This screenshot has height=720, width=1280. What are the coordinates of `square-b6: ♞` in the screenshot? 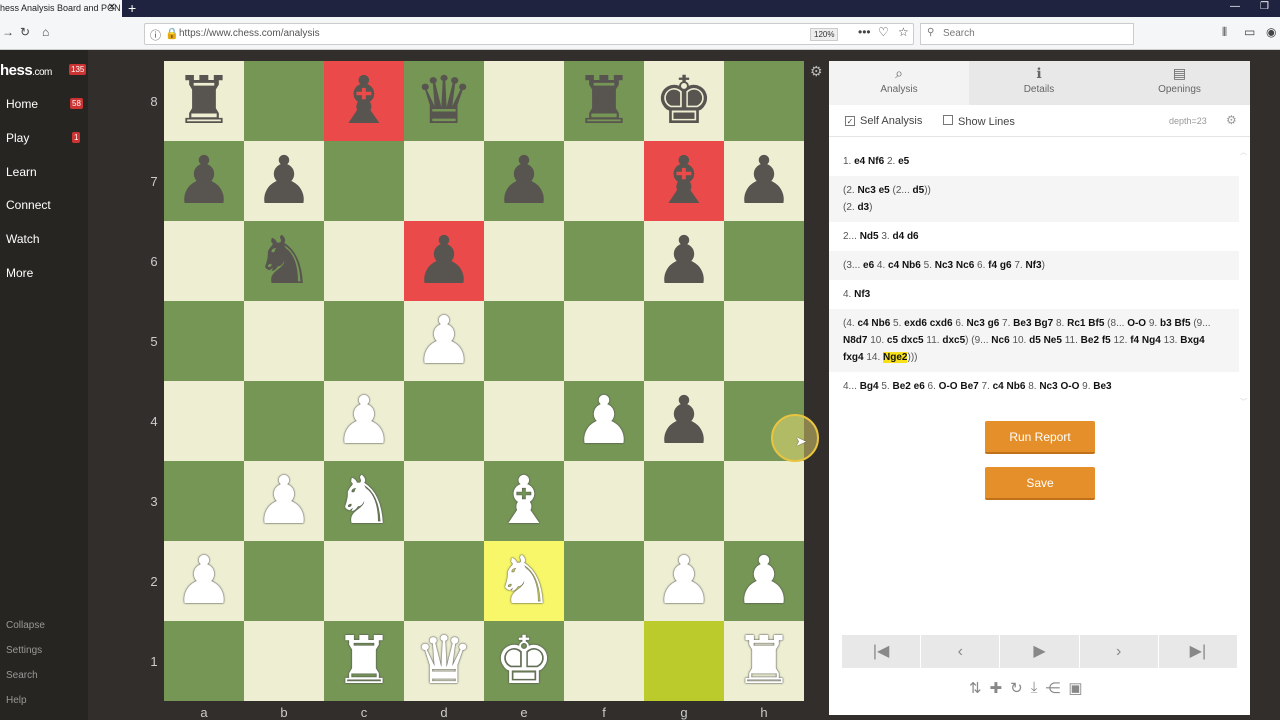 It's located at (284, 261).